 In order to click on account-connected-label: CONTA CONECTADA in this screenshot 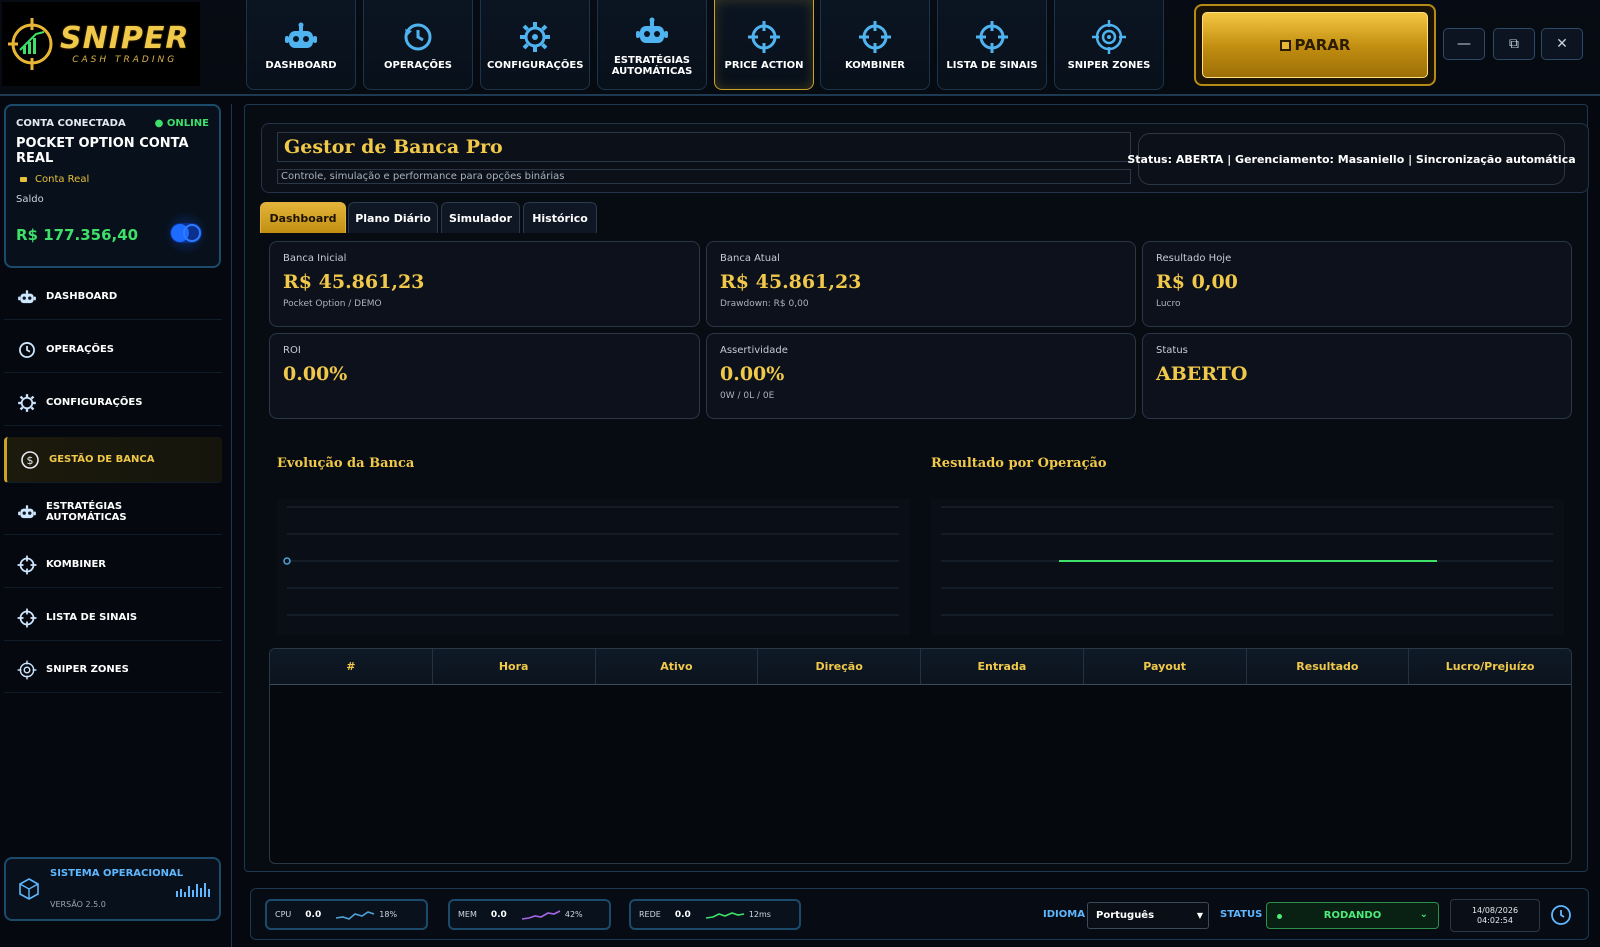, I will do `click(71, 123)`.